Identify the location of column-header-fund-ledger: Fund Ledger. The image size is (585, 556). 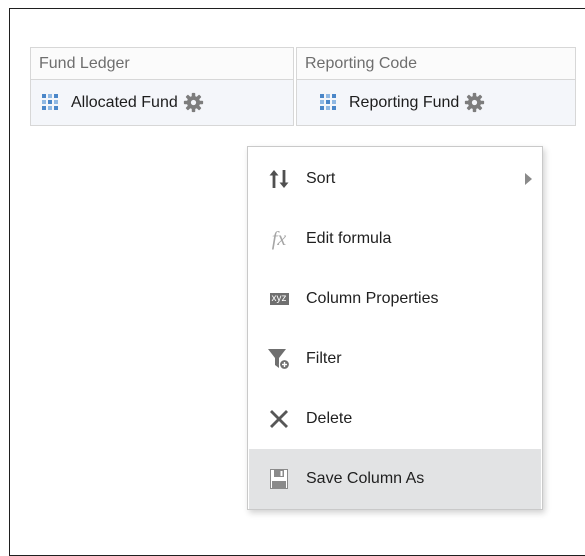
(162, 63).